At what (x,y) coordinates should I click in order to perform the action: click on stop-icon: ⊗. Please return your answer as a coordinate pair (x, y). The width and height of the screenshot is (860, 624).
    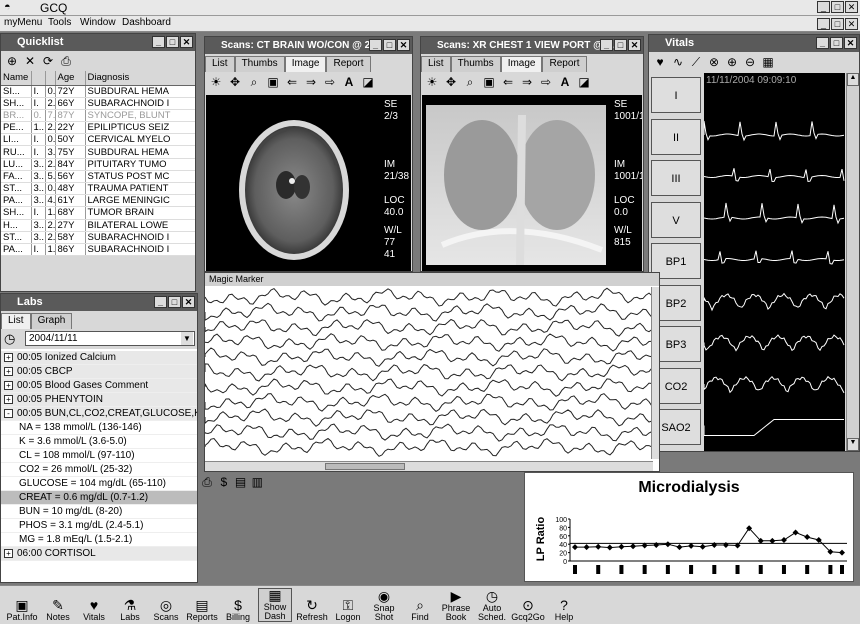
    Looking at the image, I should click on (714, 62).